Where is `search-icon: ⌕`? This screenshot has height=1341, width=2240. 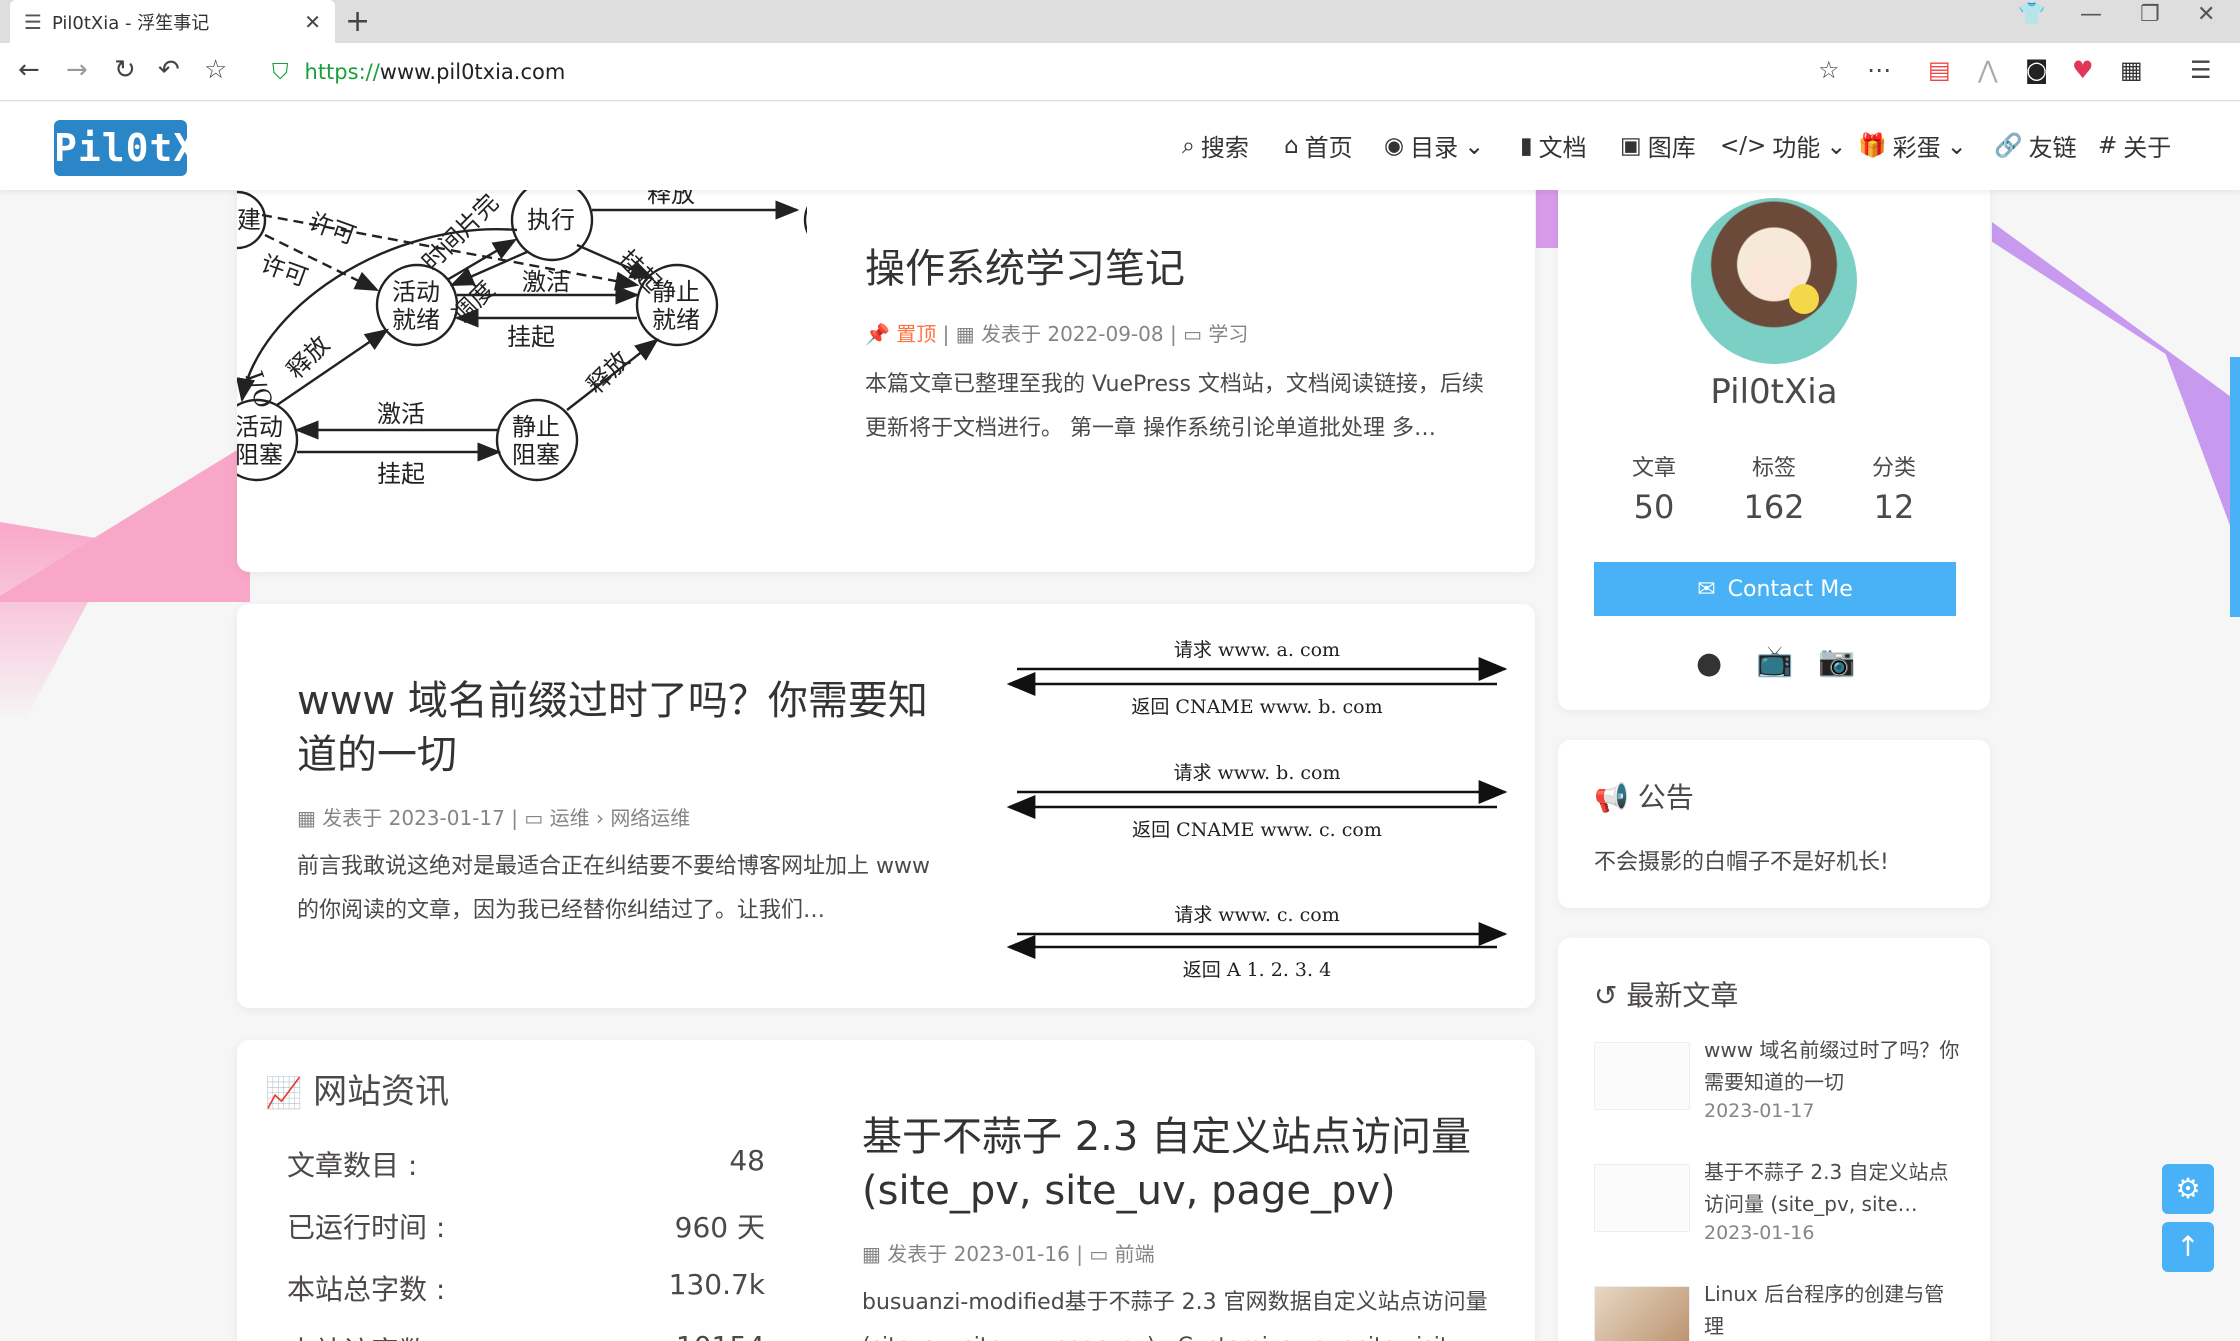 search-icon: ⌕ is located at coordinates (1188, 145).